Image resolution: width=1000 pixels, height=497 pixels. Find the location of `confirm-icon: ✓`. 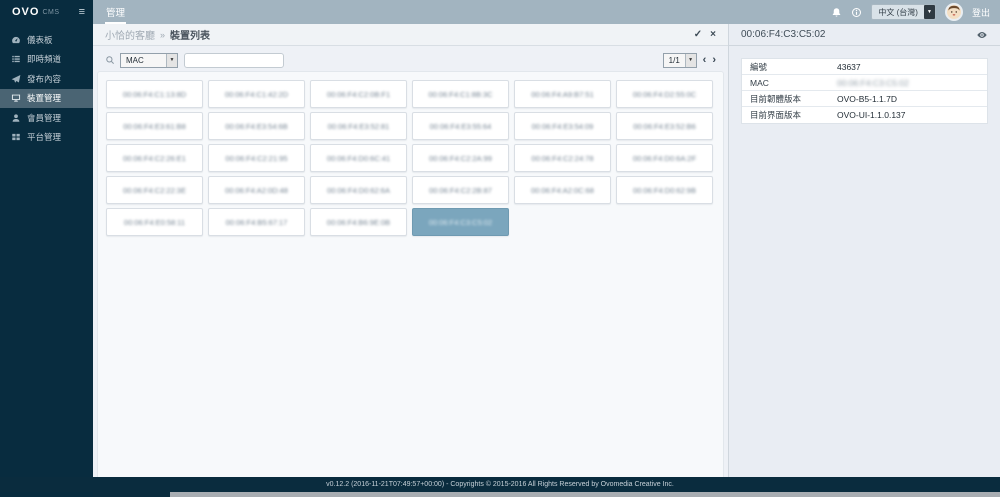

confirm-icon: ✓ is located at coordinates (698, 34).